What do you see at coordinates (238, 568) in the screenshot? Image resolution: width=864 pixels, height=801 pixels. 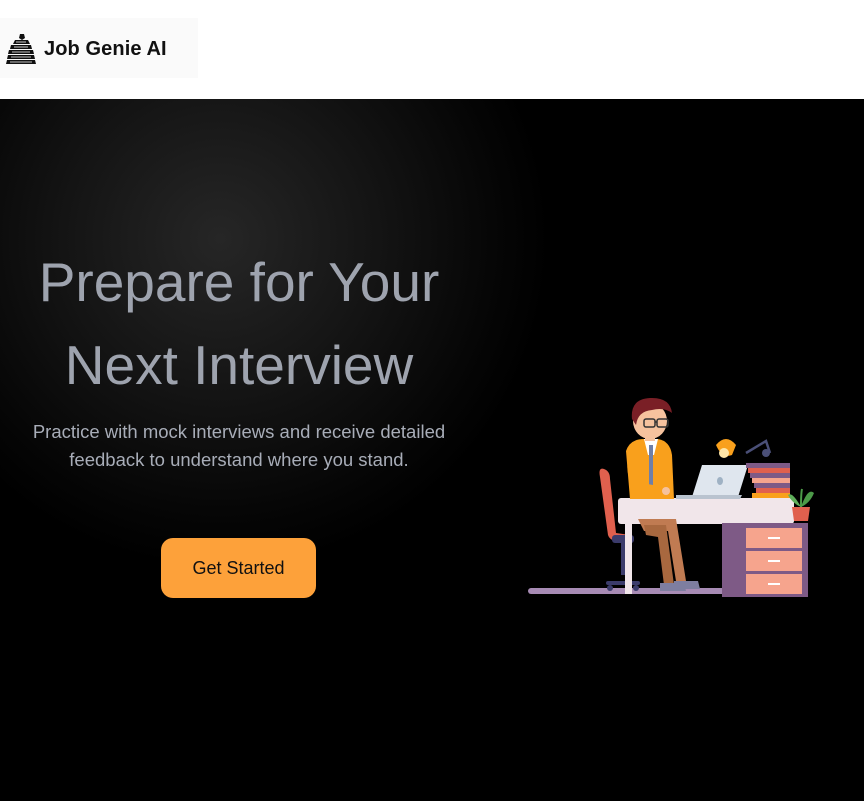 I see `get-started-button: Get Started` at bounding box center [238, 568].